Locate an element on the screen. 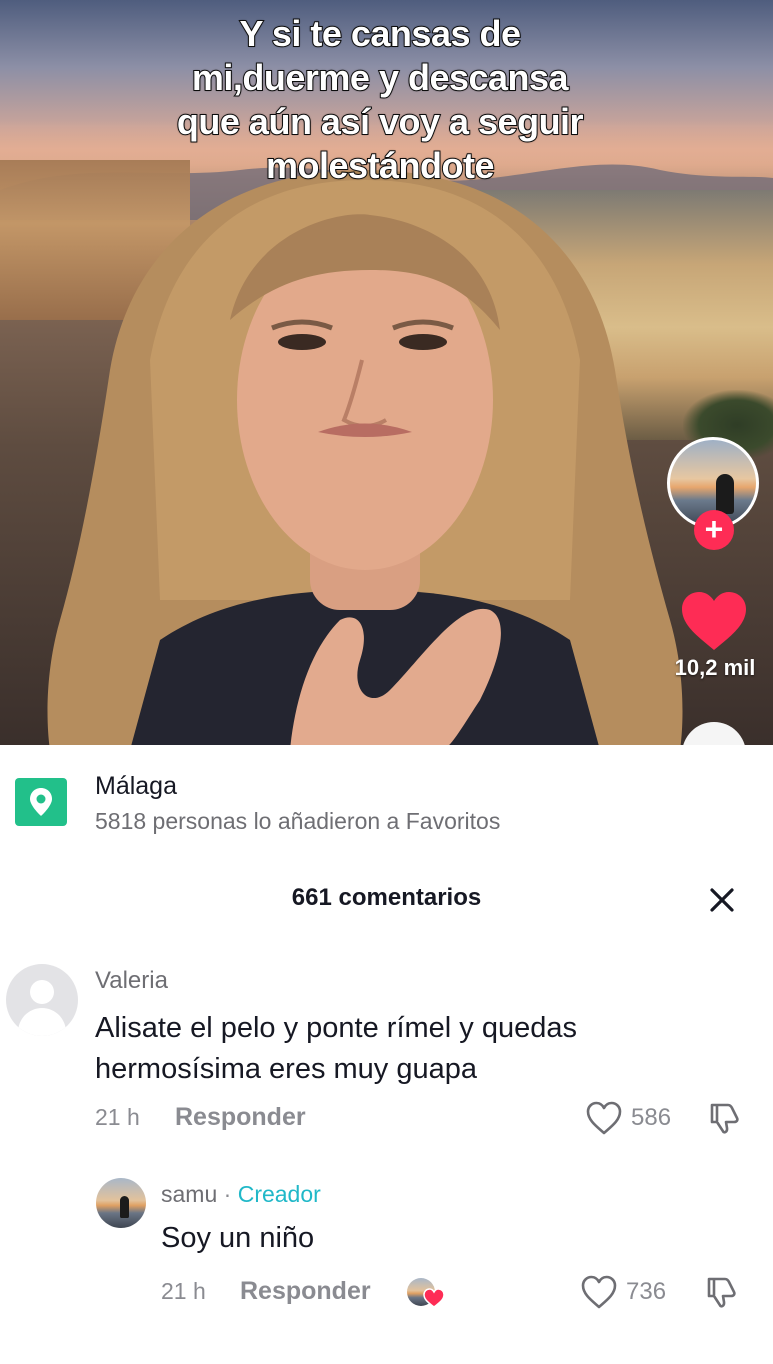 The image size is (773, 1364). video-likes-count: 10,2 mil is located at coordinates (715, 667).